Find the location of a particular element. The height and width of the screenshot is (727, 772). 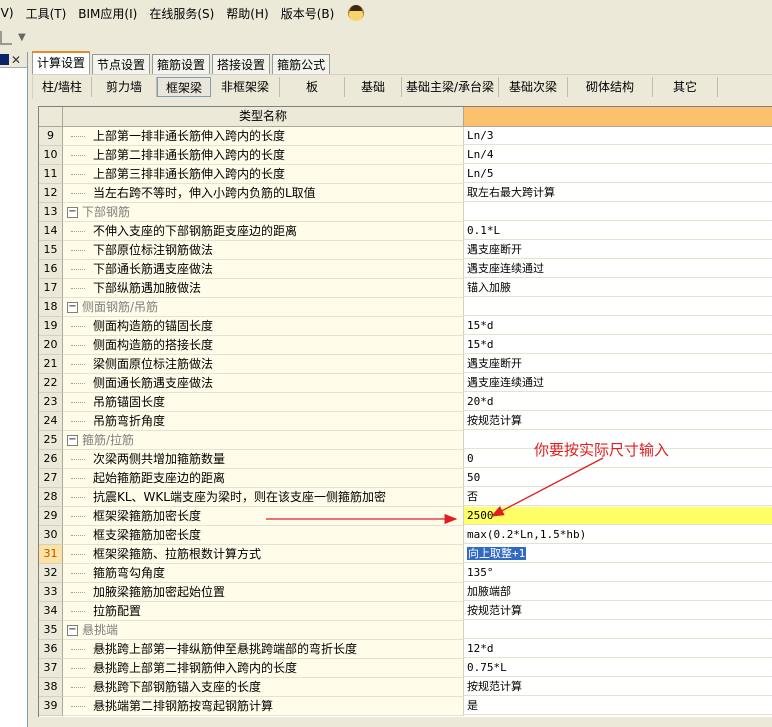

row-number: 27 is located at coordinates (51, 478).